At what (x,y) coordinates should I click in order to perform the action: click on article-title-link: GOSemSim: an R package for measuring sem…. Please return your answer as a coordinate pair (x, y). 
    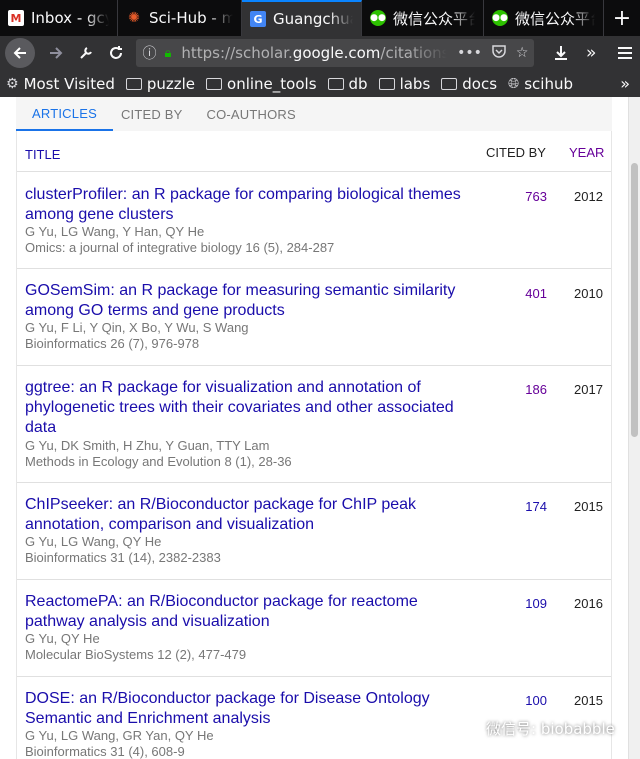
    Looking at the image, I should click on (250, 301).